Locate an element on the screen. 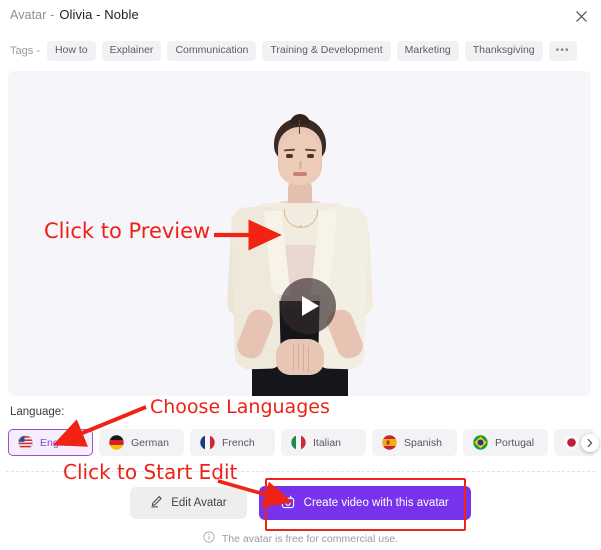 The image size is (601, 550). edit-avatar-button: Edit Avatar is located at coordinates (188, 503).